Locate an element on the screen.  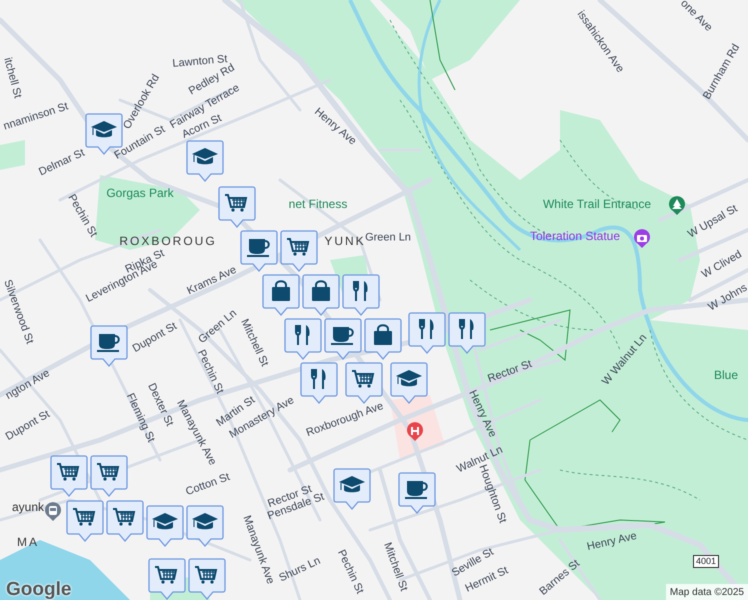
station-label: ayunk is located at coordinates (28, 507).